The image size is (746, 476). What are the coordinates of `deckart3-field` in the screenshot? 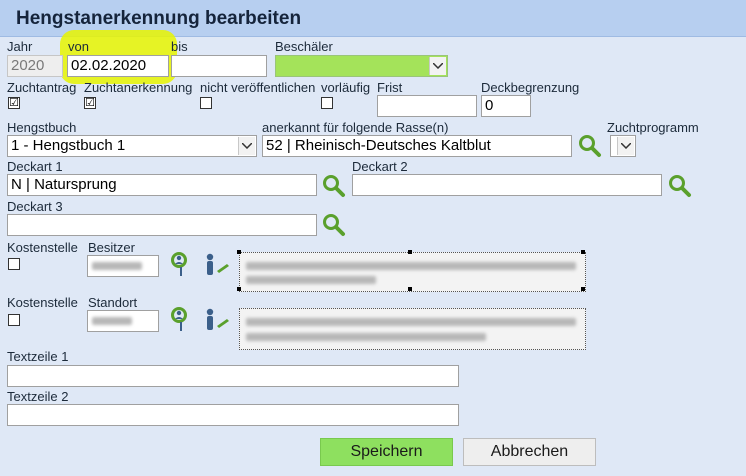 It's located at (162, 225).